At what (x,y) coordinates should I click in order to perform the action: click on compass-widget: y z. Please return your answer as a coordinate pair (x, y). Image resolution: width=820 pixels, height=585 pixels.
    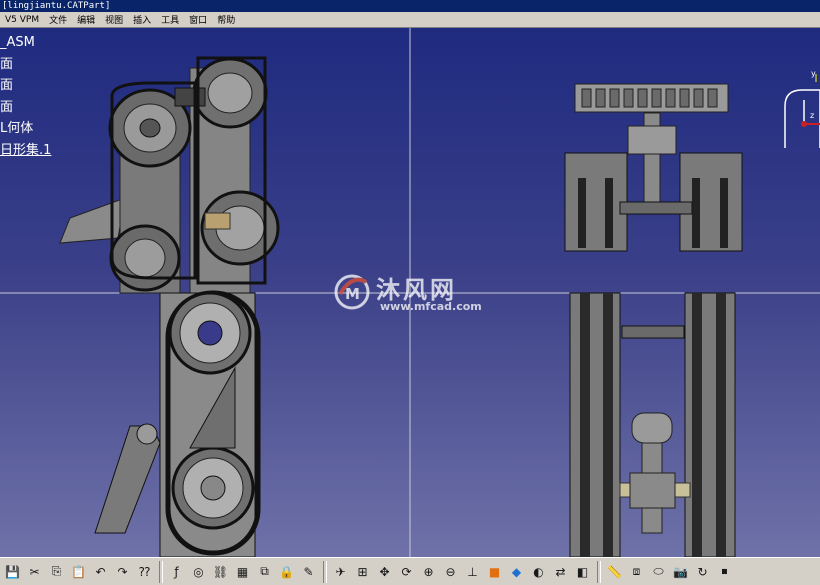
    Looking at the image, I should click on (801, 108).